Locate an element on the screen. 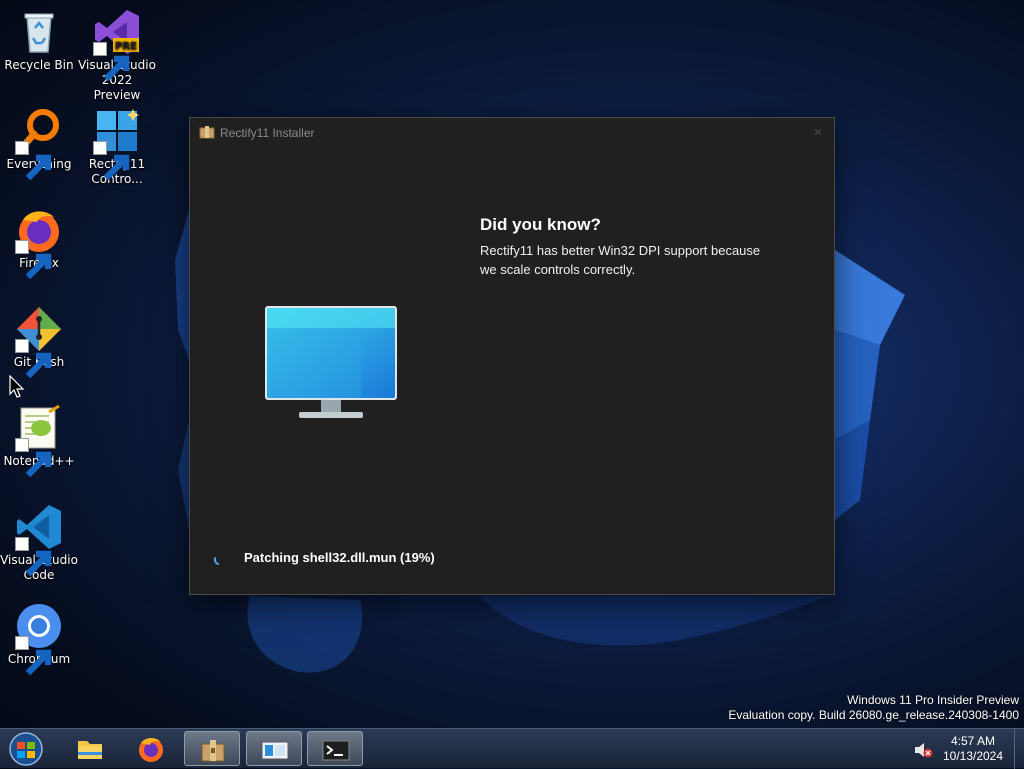  taskbar: 4:57 AM 10/13/2024 is located at coordinates (512, 748).